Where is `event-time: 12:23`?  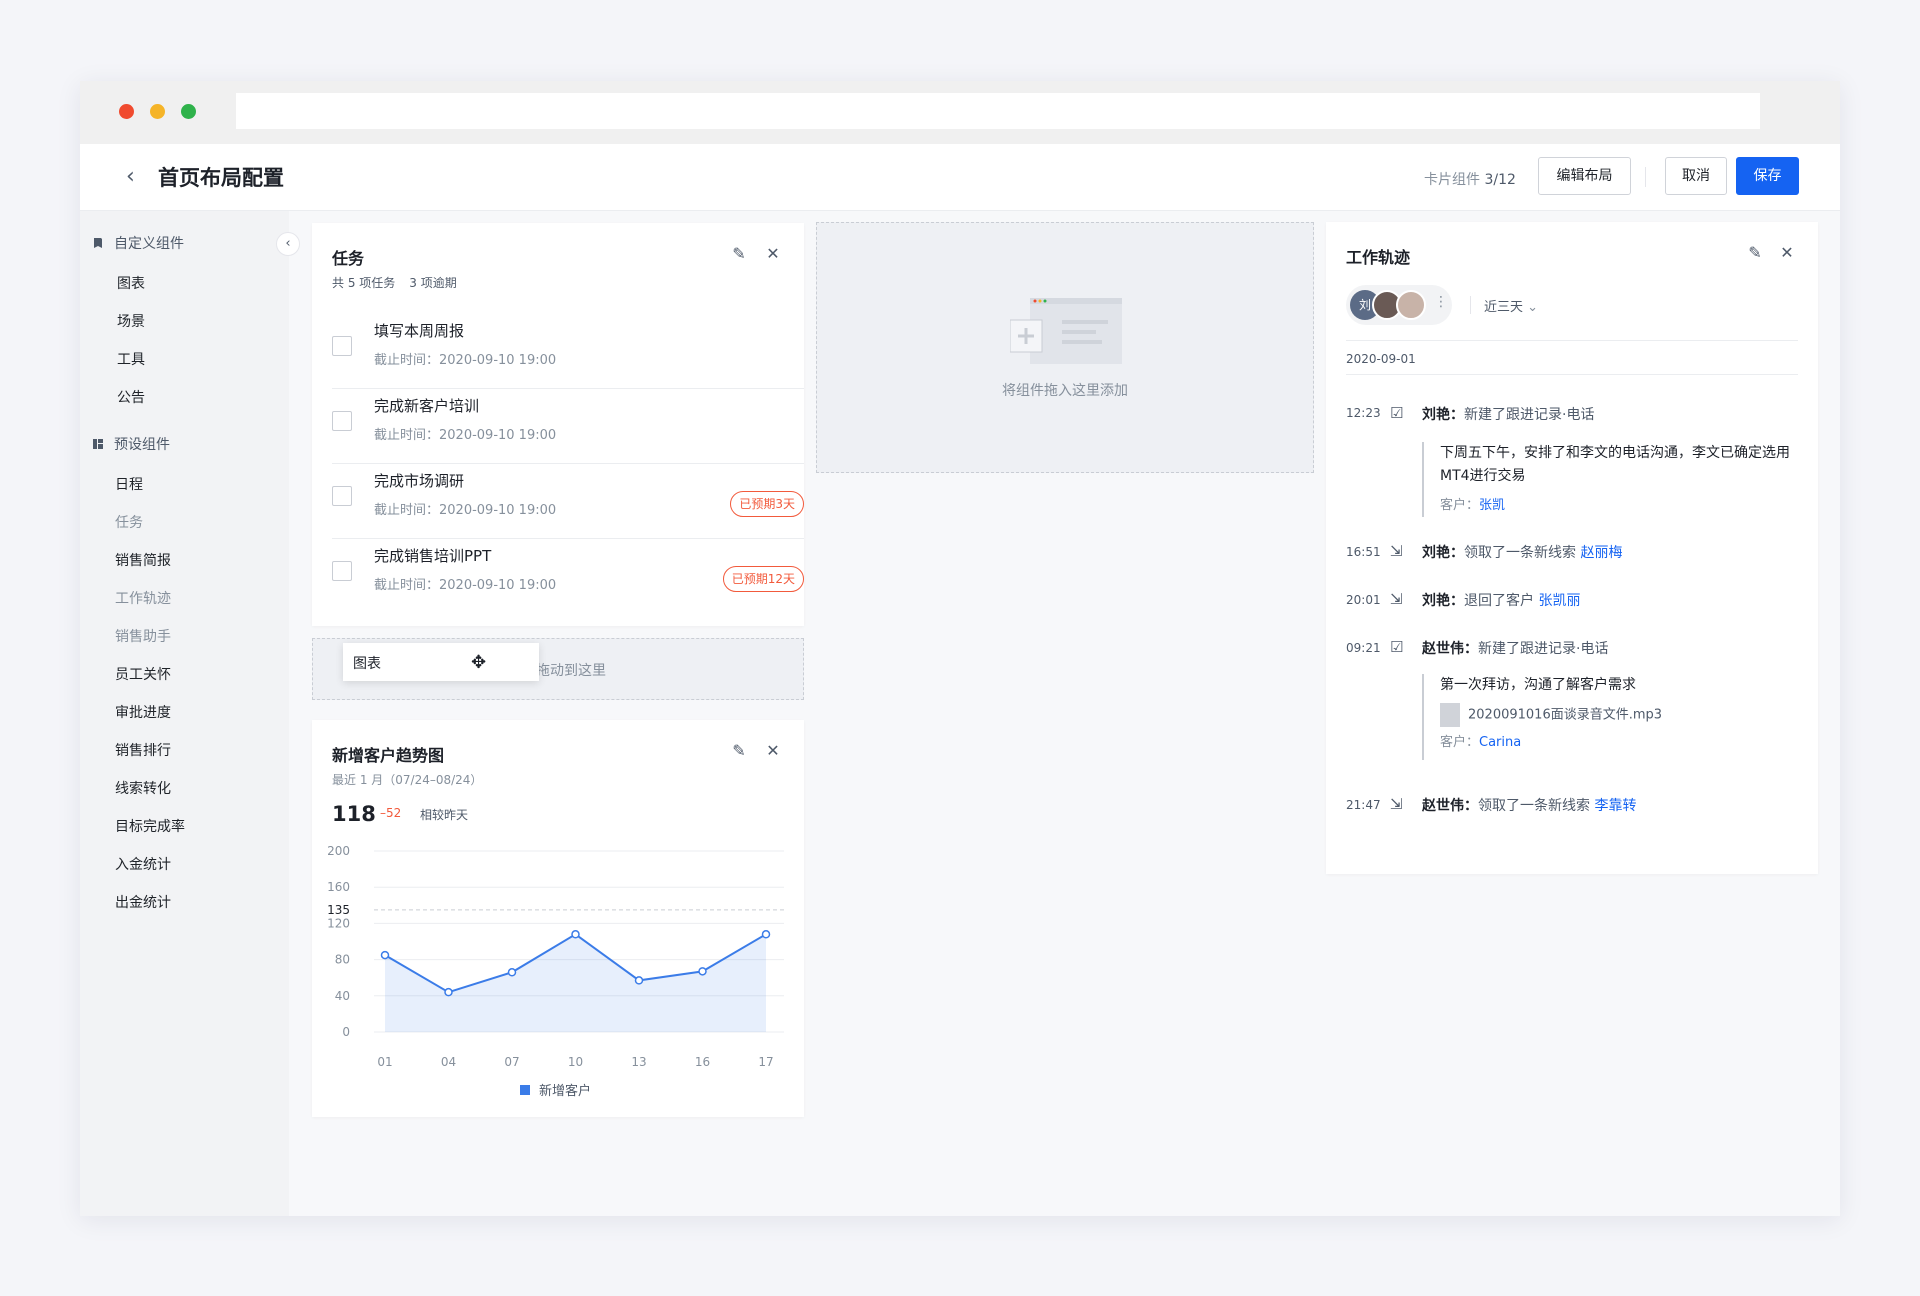
event-time: 12:23 is located at coordinates (1363, 413).